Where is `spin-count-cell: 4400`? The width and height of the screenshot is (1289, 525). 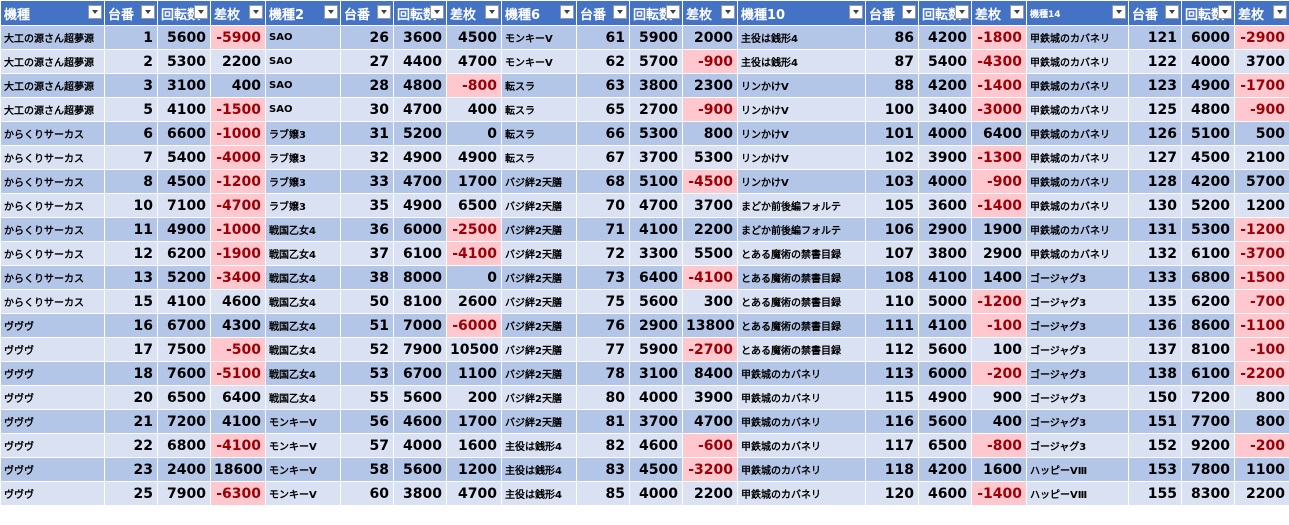
spin-count-cell: 4400 is located at coordinates (420, 61).